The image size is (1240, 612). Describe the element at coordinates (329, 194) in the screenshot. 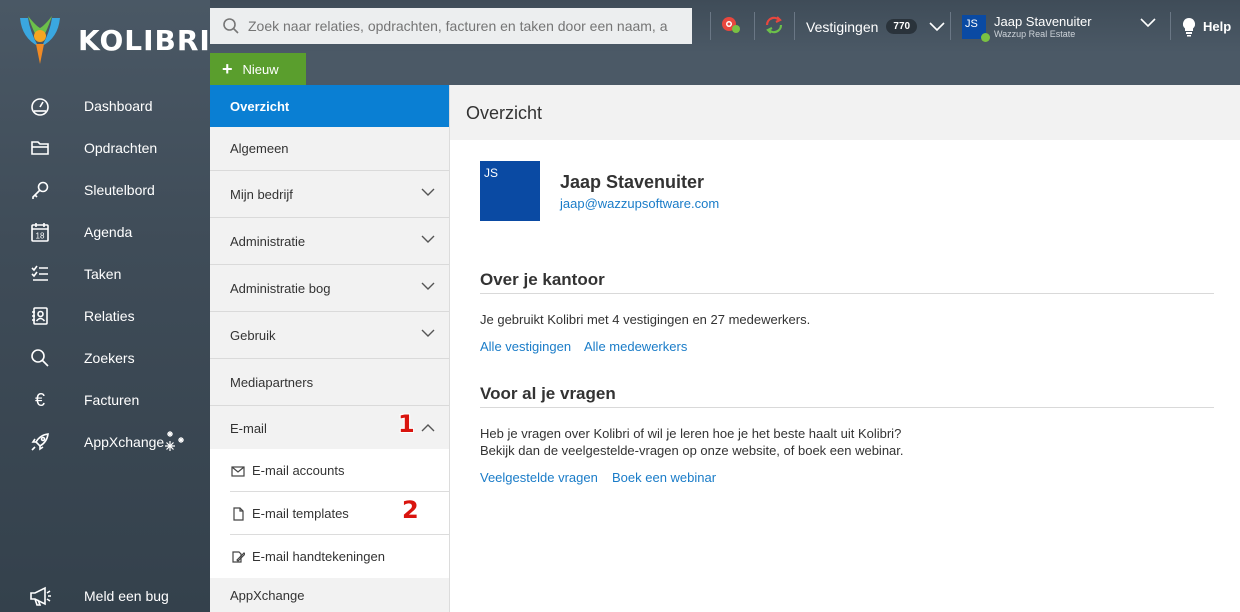

I see `menu-item-mijn-bedrijf: Mijn bedrijf` at that location.